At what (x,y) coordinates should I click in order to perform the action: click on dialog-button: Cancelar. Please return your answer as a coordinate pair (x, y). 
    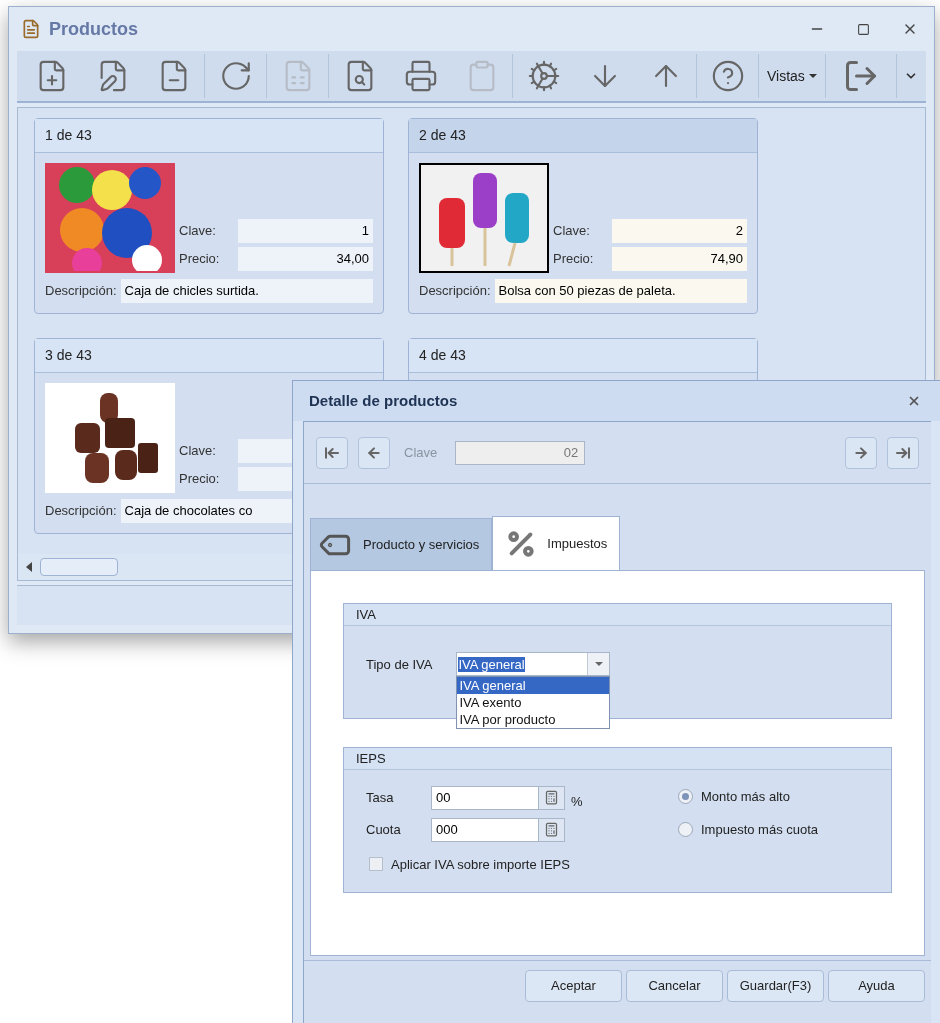
    Looking at the image, I should click on (674, 985).